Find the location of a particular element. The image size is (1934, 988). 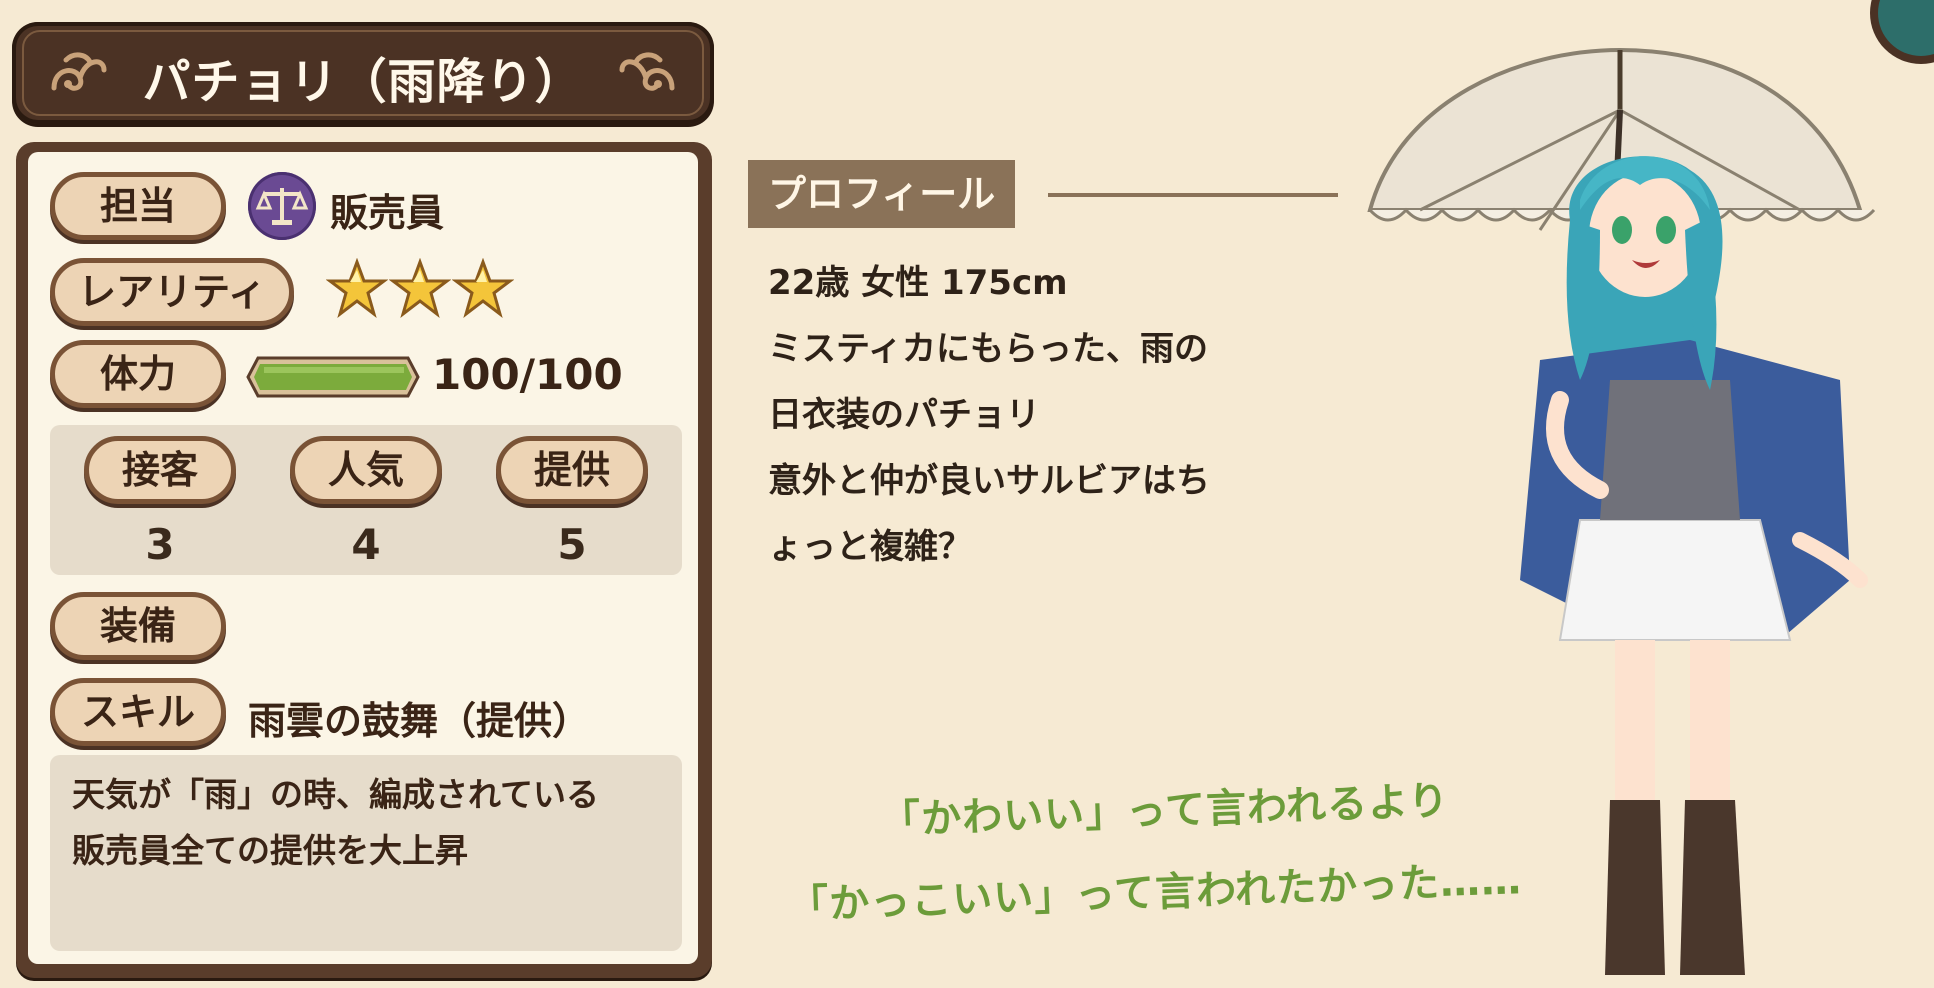

role-label: 担当 is located at coordinates (138, 206).